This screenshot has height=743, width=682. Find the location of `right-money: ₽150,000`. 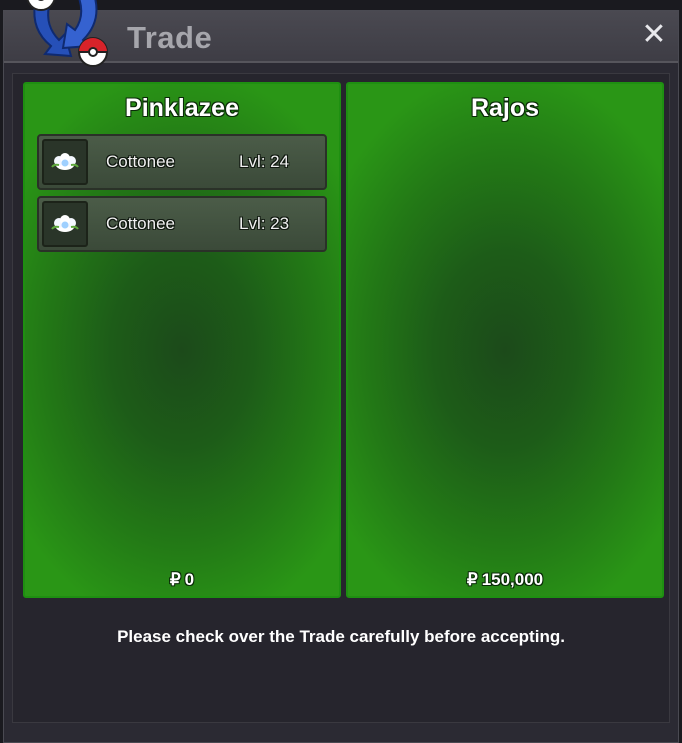

right-money: ₽150,000 is located at coordinates (505, 580).